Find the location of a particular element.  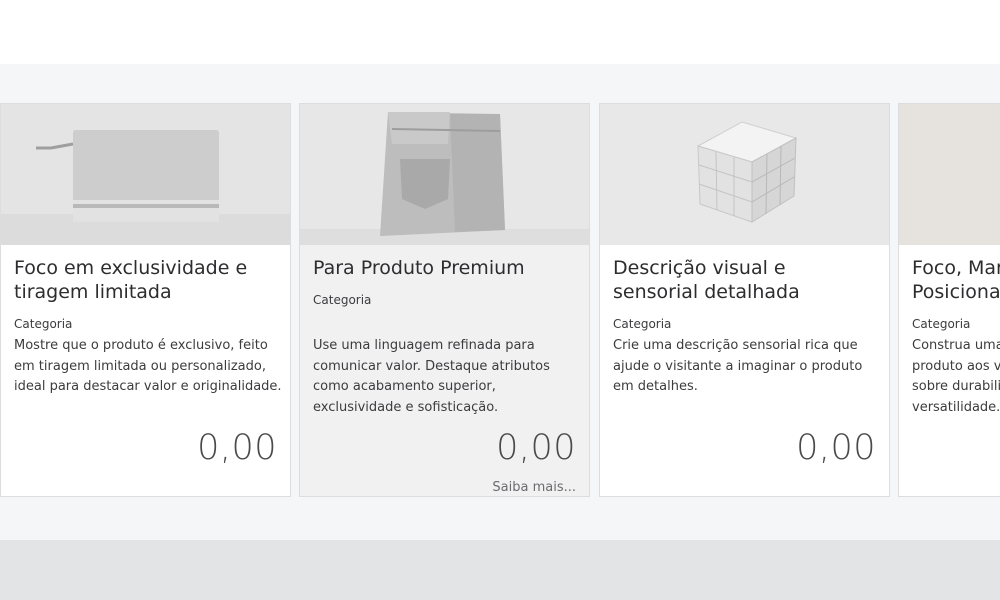

card-title: Foco em exclusividade e tiragem limitada is located at coordinates (141, 280).